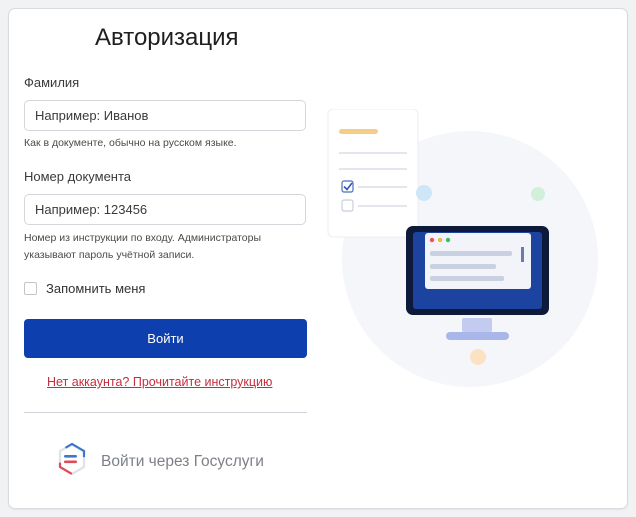 This screenshot has width=636, height=517. What do you see at coordinates (165, 209) in the screenshot?
I see `document-number-input` at bounding box center [165, 209].